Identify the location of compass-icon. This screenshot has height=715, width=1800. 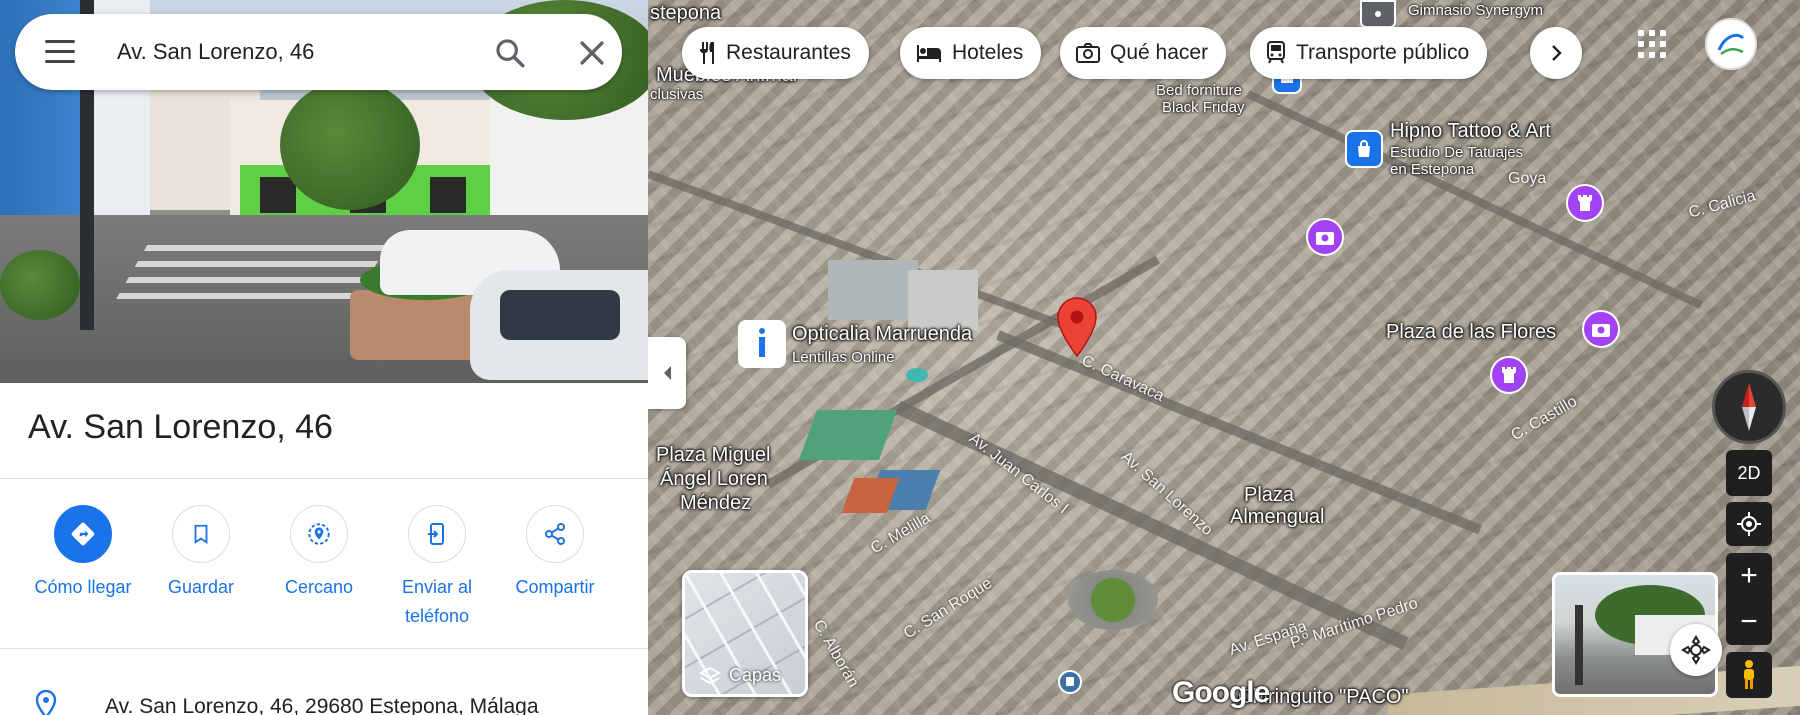
(1749, 407).